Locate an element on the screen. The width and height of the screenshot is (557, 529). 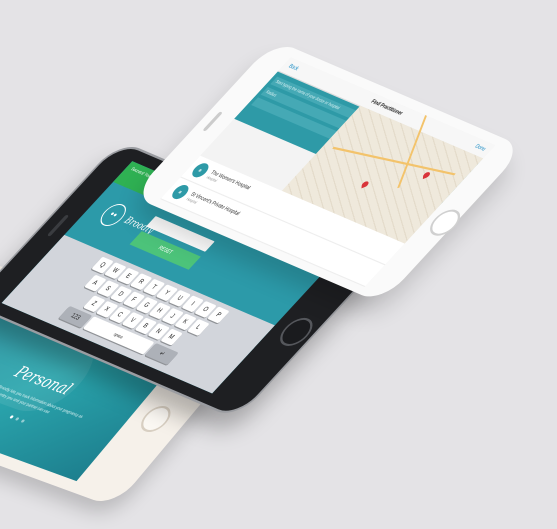
earpiece is located at coordinates (212, 121).